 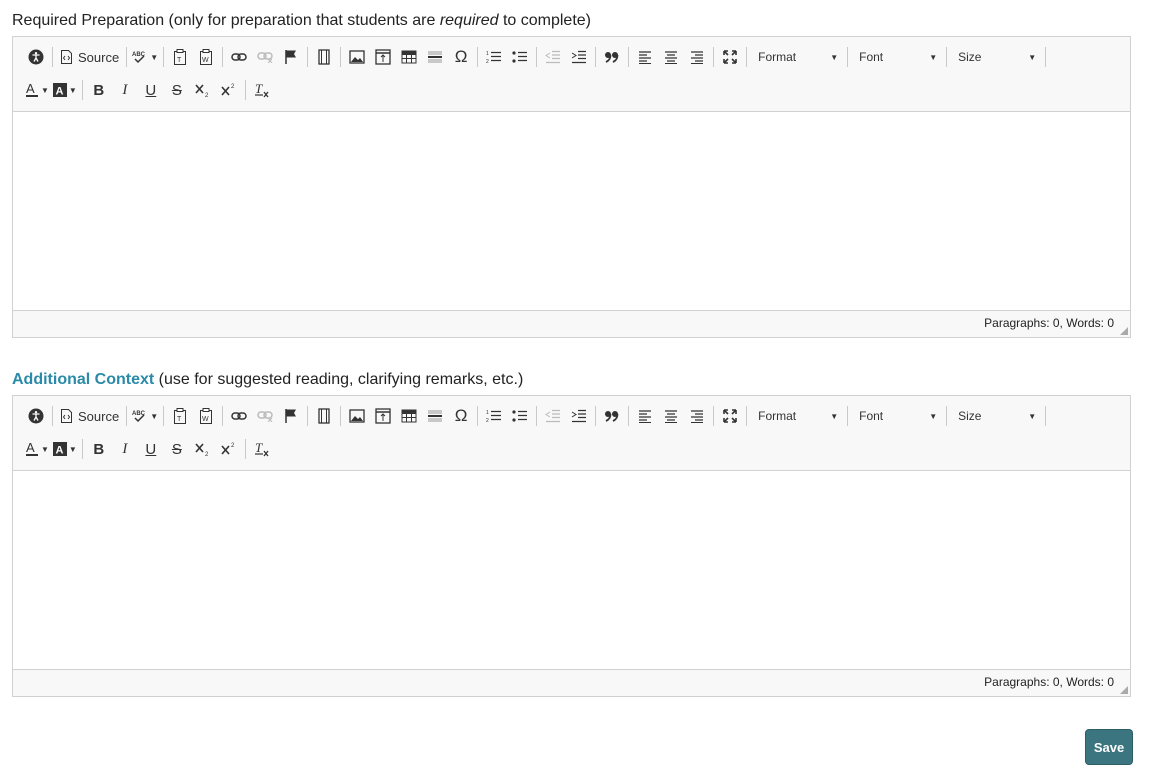 What do you see at coordinates (66, 57) in the screenshot?
I see `source-icon` at bounding box center [66, 57].